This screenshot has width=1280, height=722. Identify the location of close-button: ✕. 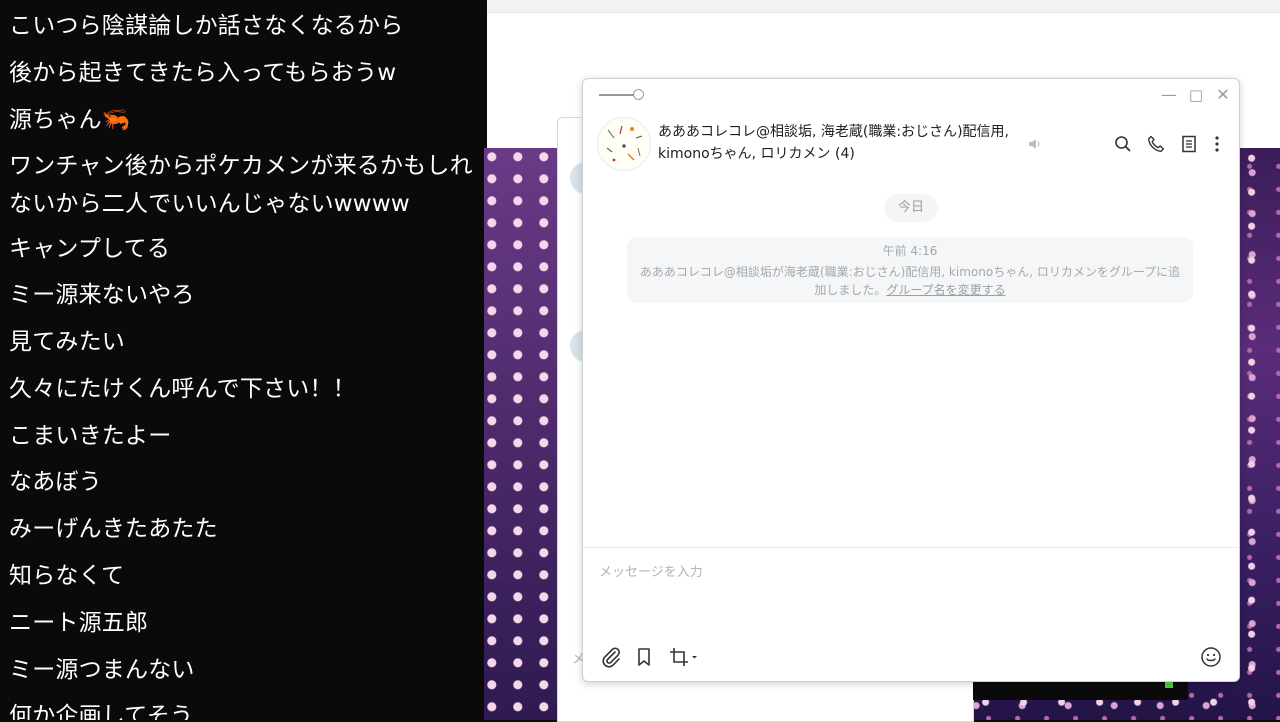
(1223, 95).